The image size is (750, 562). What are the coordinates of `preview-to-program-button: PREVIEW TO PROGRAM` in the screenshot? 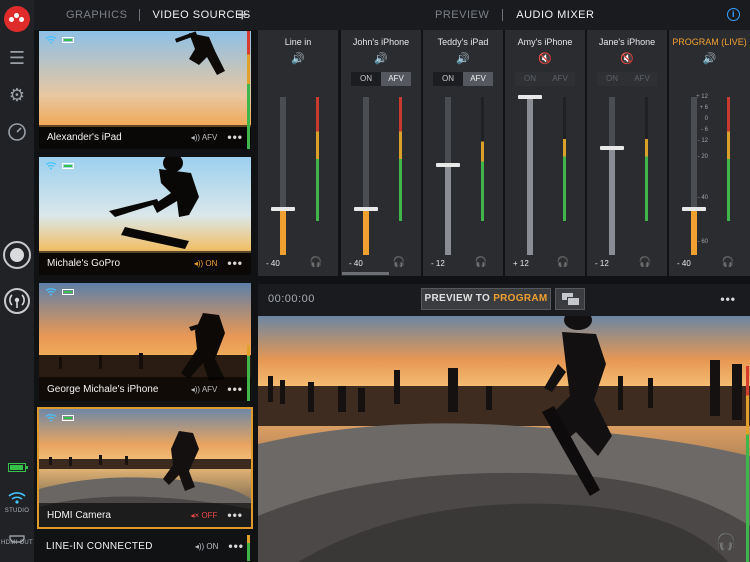 It's located at (486, 299).